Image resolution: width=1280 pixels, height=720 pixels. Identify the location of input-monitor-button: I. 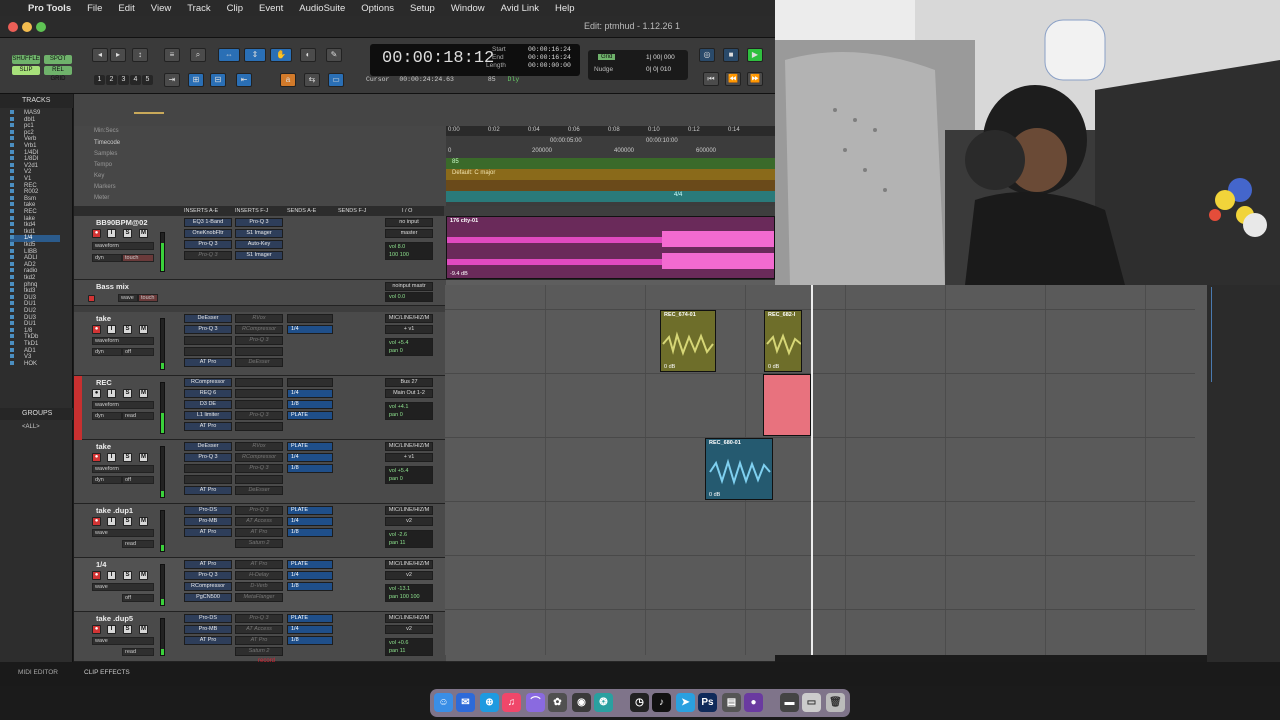
(111, 233).